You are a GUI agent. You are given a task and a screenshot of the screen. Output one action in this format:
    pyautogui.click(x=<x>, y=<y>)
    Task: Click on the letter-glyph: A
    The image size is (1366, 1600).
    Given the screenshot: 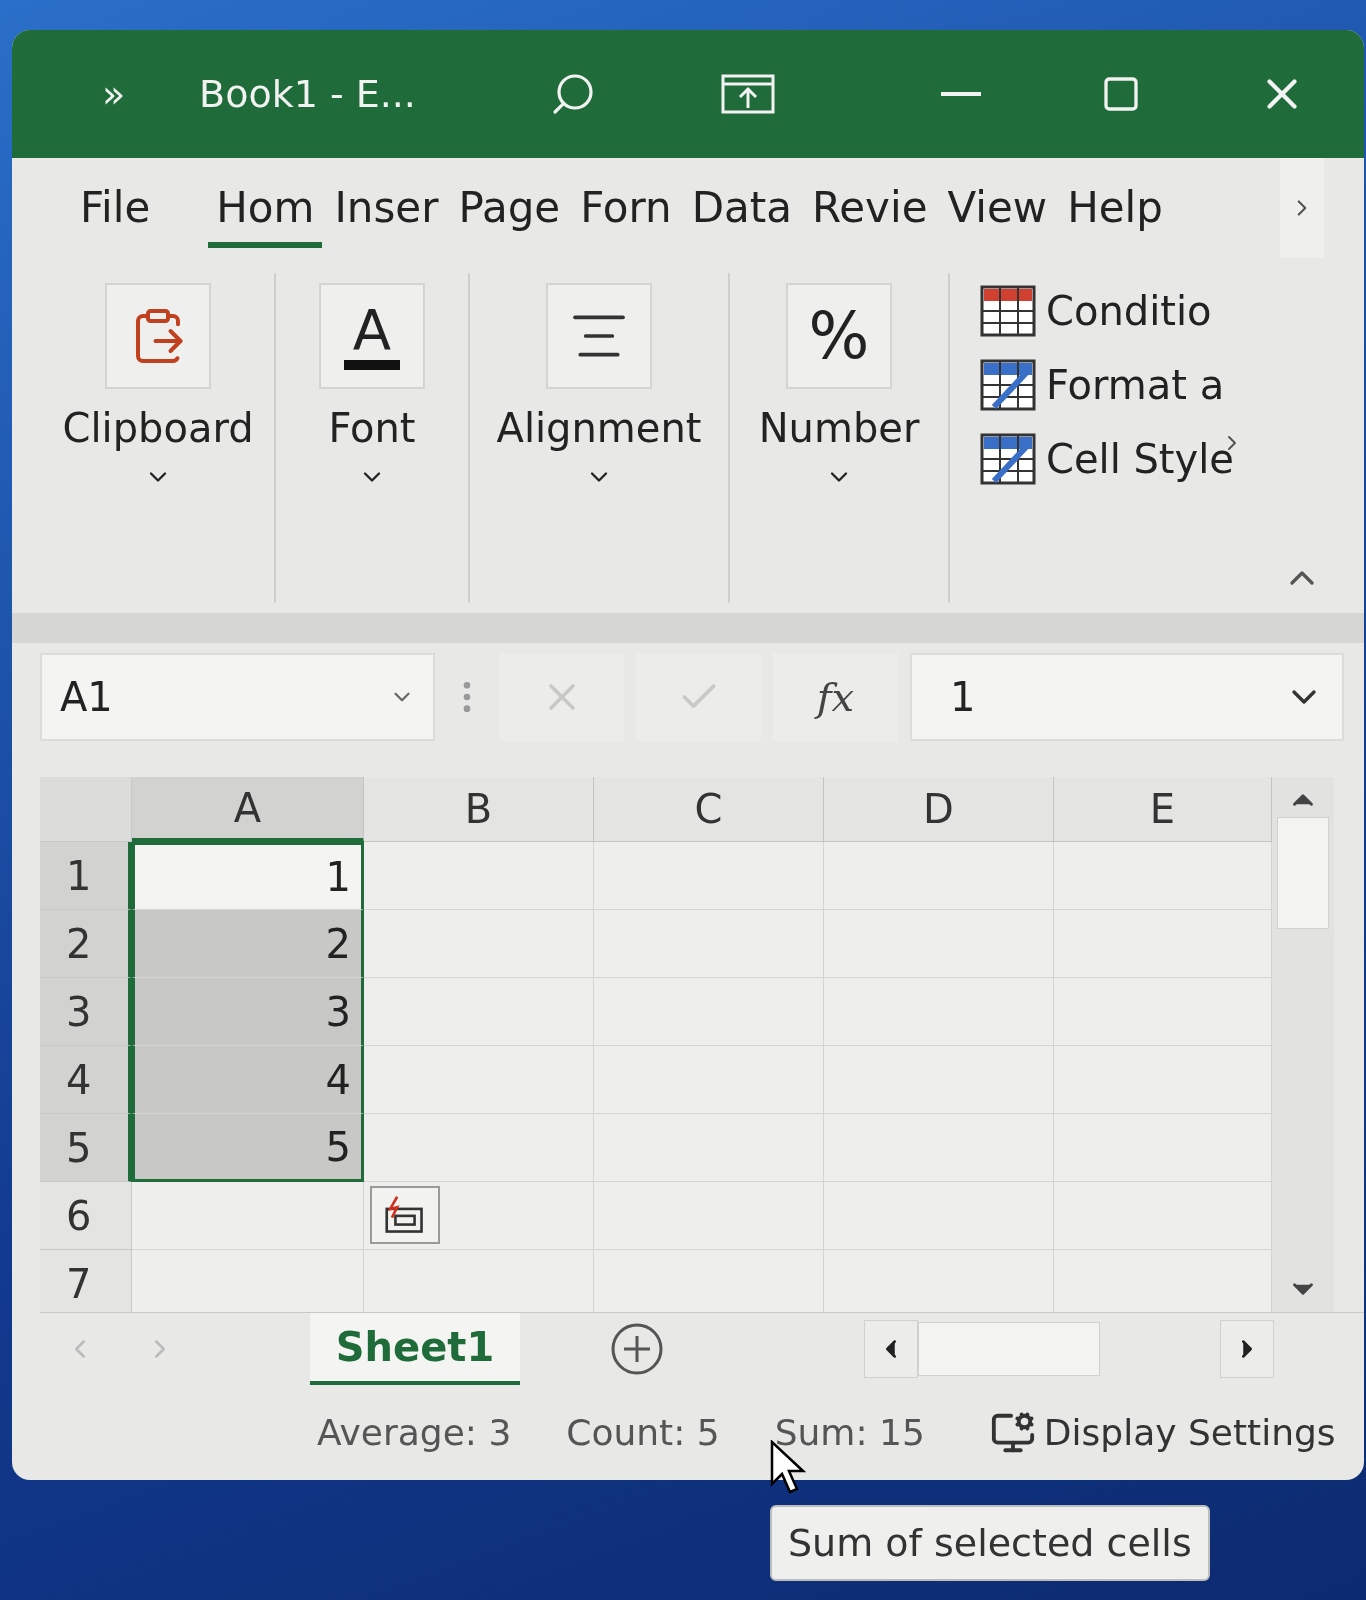 What is the action you would take?
    pyautogui.click(x=372, y=330)
    